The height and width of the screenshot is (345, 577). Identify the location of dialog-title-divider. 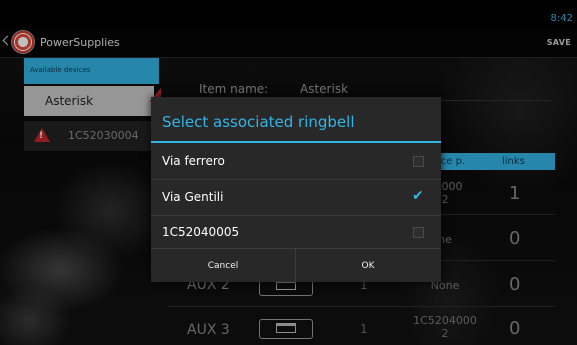
(296, 142).